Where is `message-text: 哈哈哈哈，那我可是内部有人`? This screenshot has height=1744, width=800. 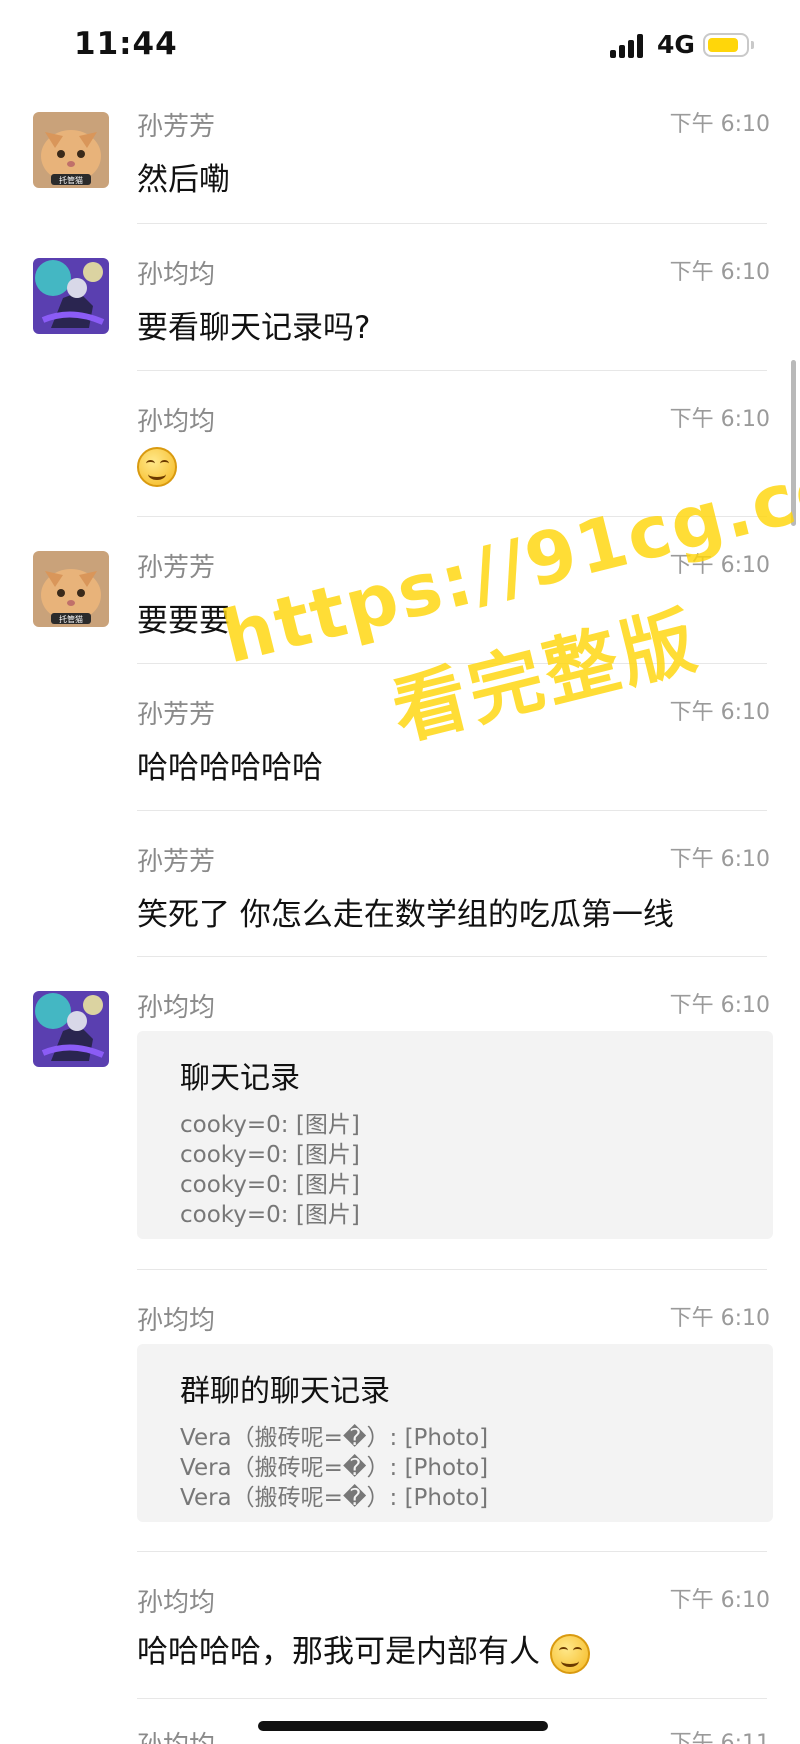
message-text: 哈哈哈哈，那我可是内部有人 is located at coordinates (363, 1650).